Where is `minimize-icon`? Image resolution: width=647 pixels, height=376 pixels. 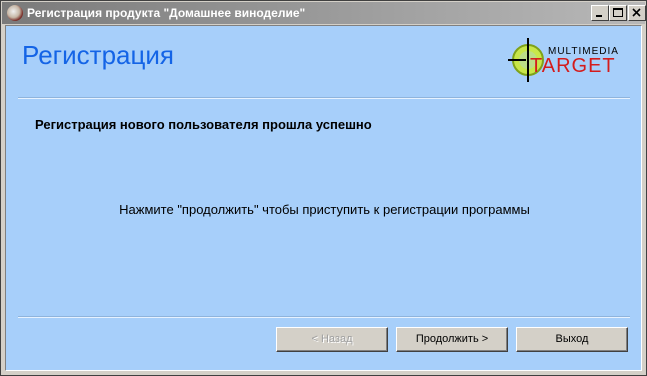 minimize-icon is located at coordinates (599, 16).